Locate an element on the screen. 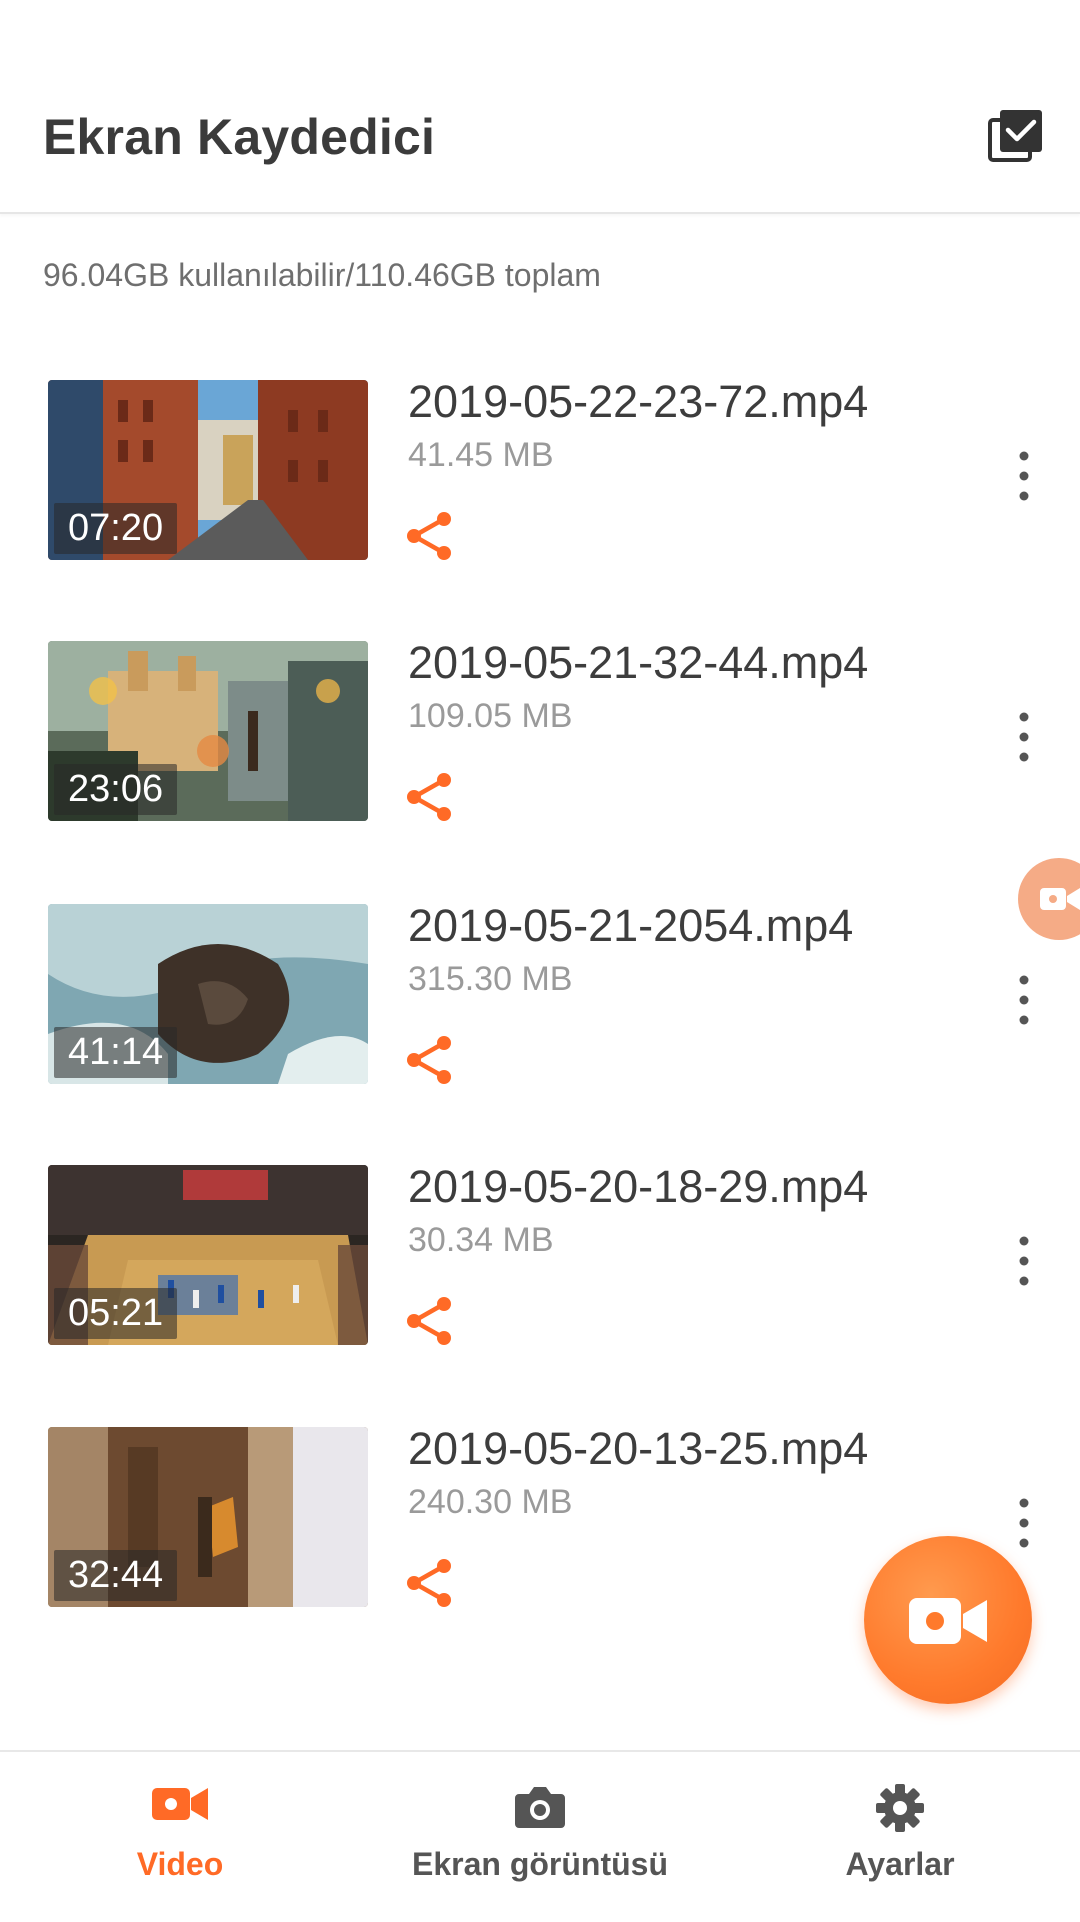 Image resolution: width=1080 pixels, height=1922 pixels. video-filesize: 30.34 MB is located at coordinates (481, 1240).